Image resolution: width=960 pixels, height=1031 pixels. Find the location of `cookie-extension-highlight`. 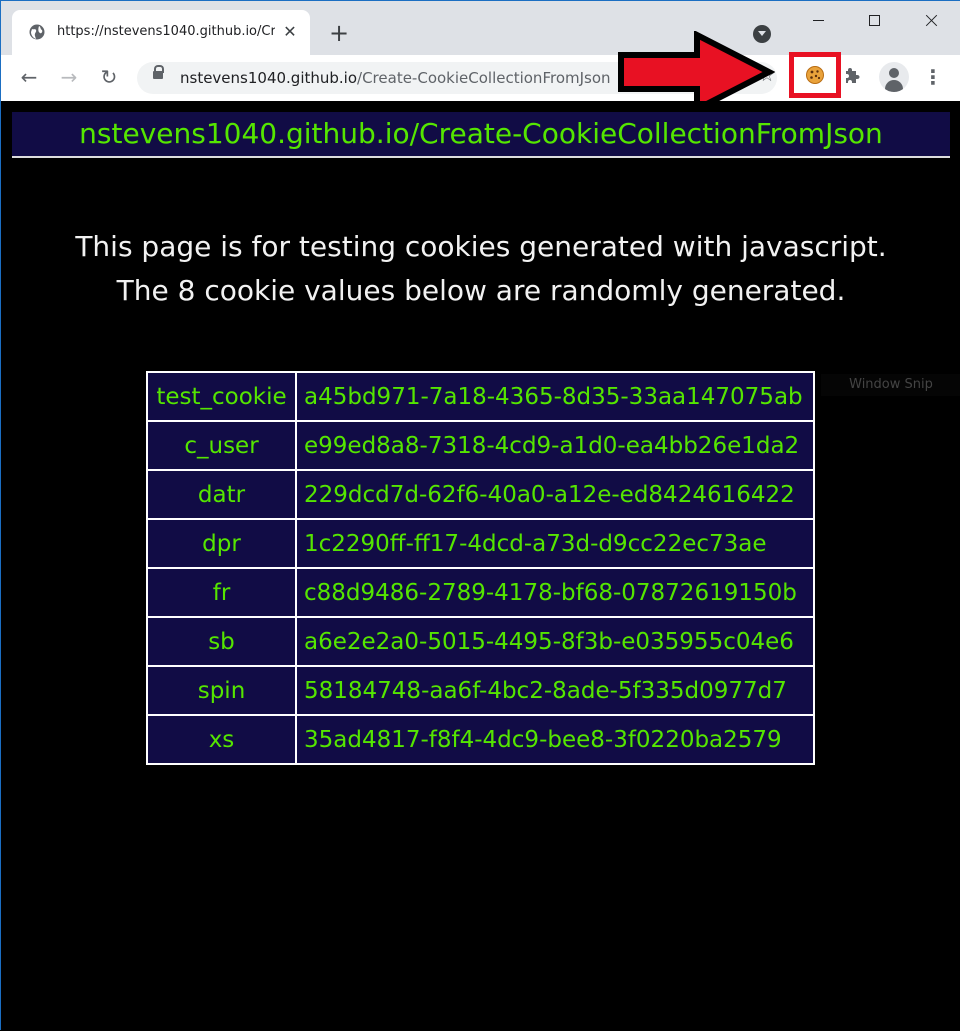

cookie-extension-highlight is located at coordinates (815, 75).